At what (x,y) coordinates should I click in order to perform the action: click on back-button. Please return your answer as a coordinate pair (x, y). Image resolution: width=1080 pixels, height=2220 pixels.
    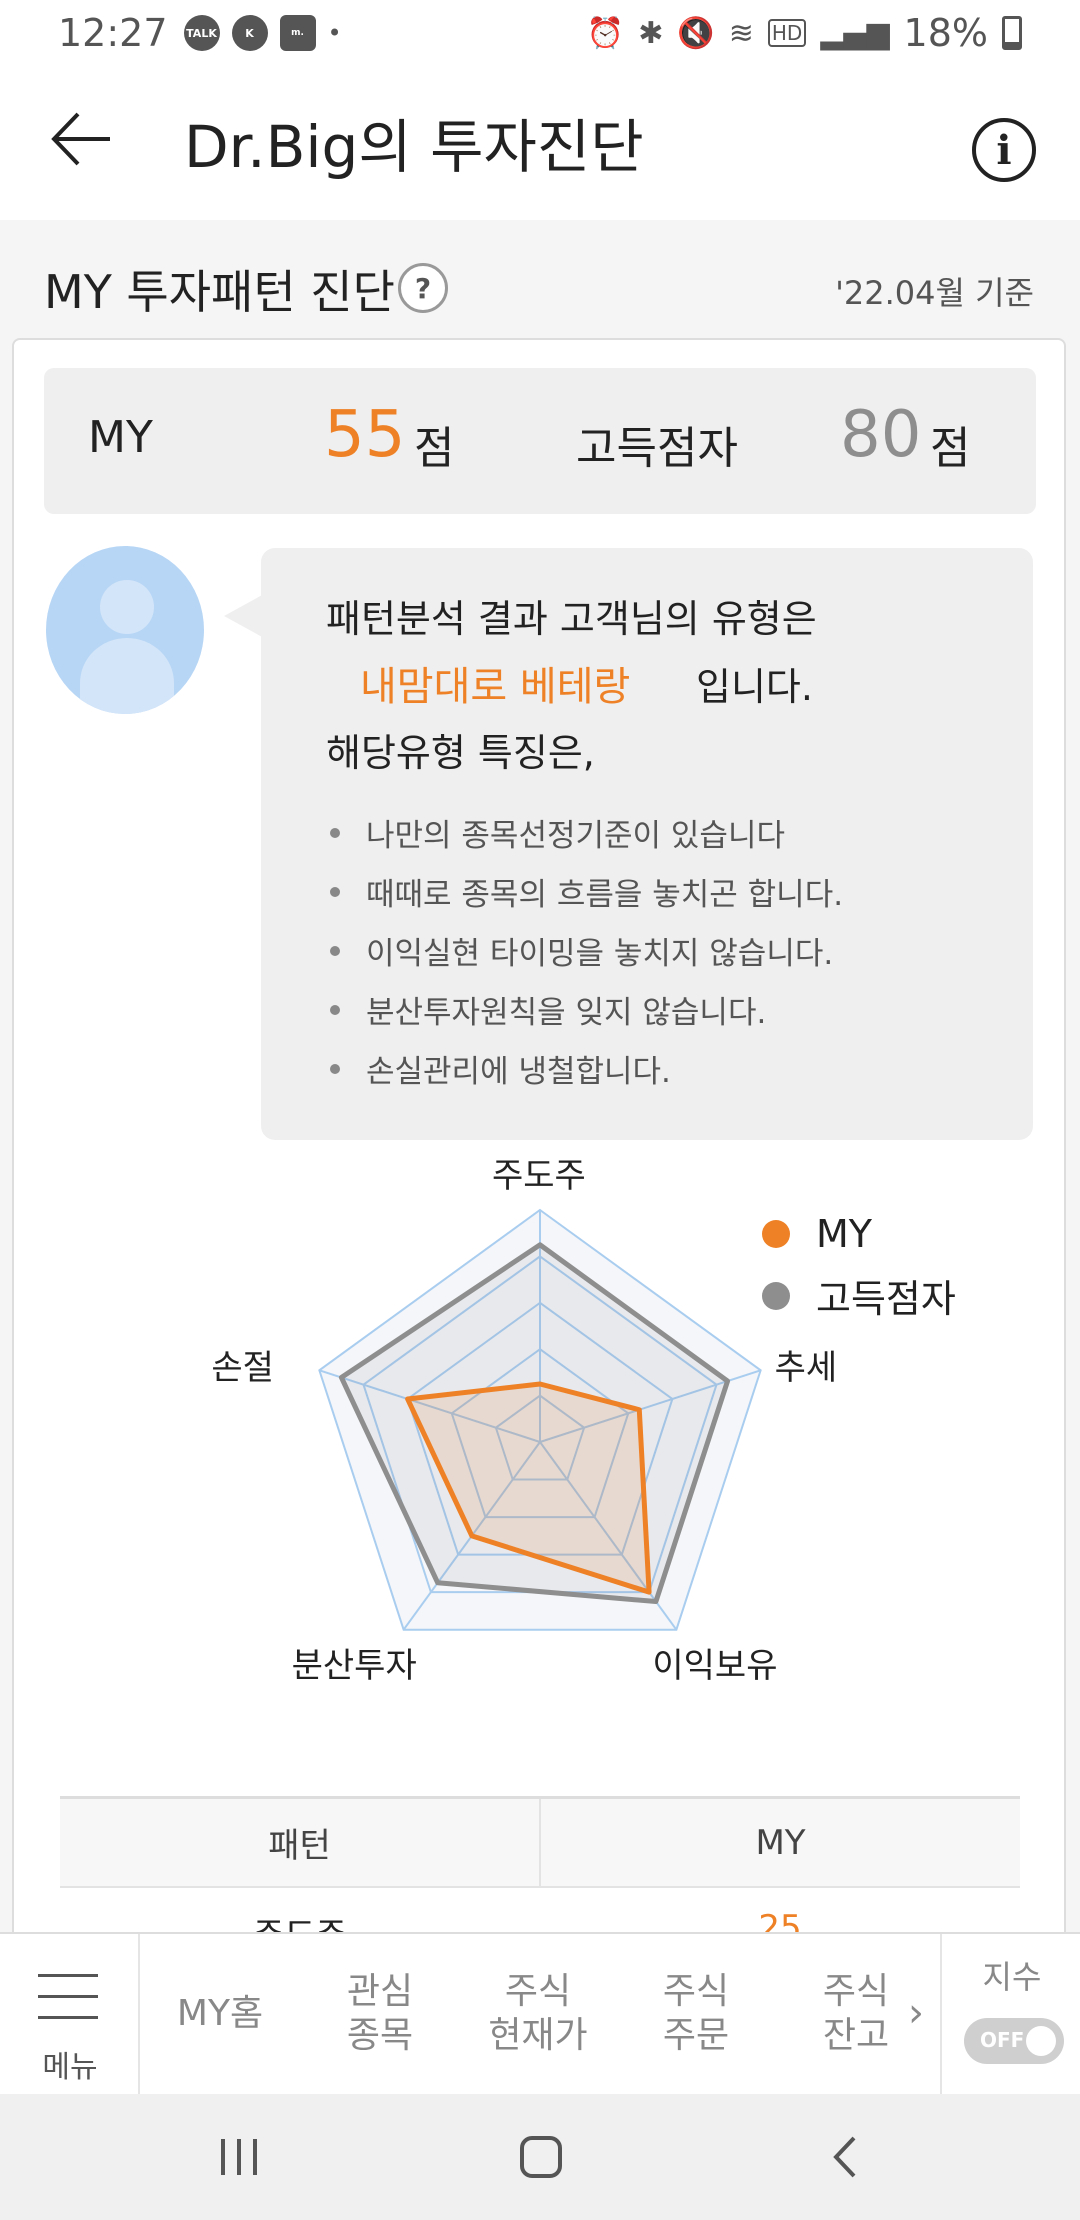
    Looking at the image, I should click on (83, 139).